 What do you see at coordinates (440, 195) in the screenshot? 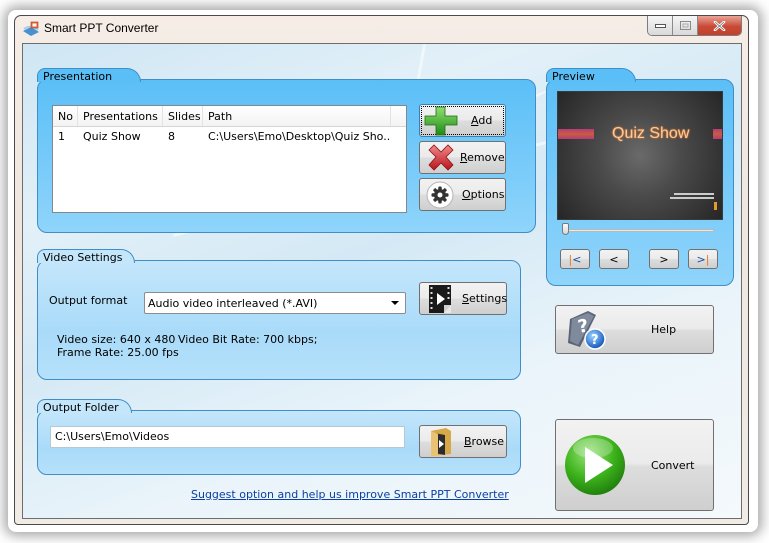
I see `gear-icon` at bounding box center [440, 195].